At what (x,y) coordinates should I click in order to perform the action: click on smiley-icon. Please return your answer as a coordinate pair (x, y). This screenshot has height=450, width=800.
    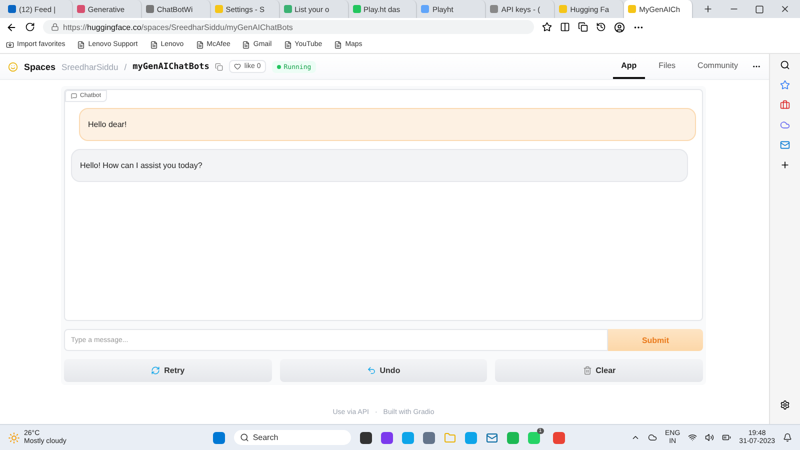
    Looking at the image, I should click on (13, 67).